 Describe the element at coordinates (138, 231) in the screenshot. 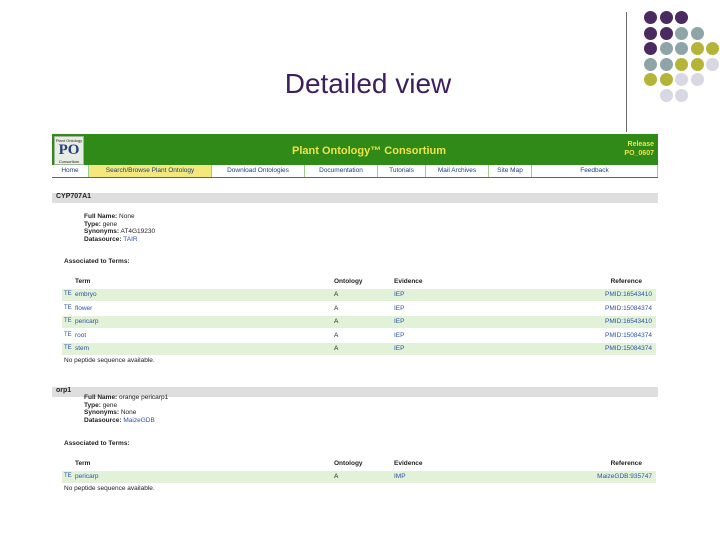

I see `detail-synonyms-value: AT4G19230` at that location.